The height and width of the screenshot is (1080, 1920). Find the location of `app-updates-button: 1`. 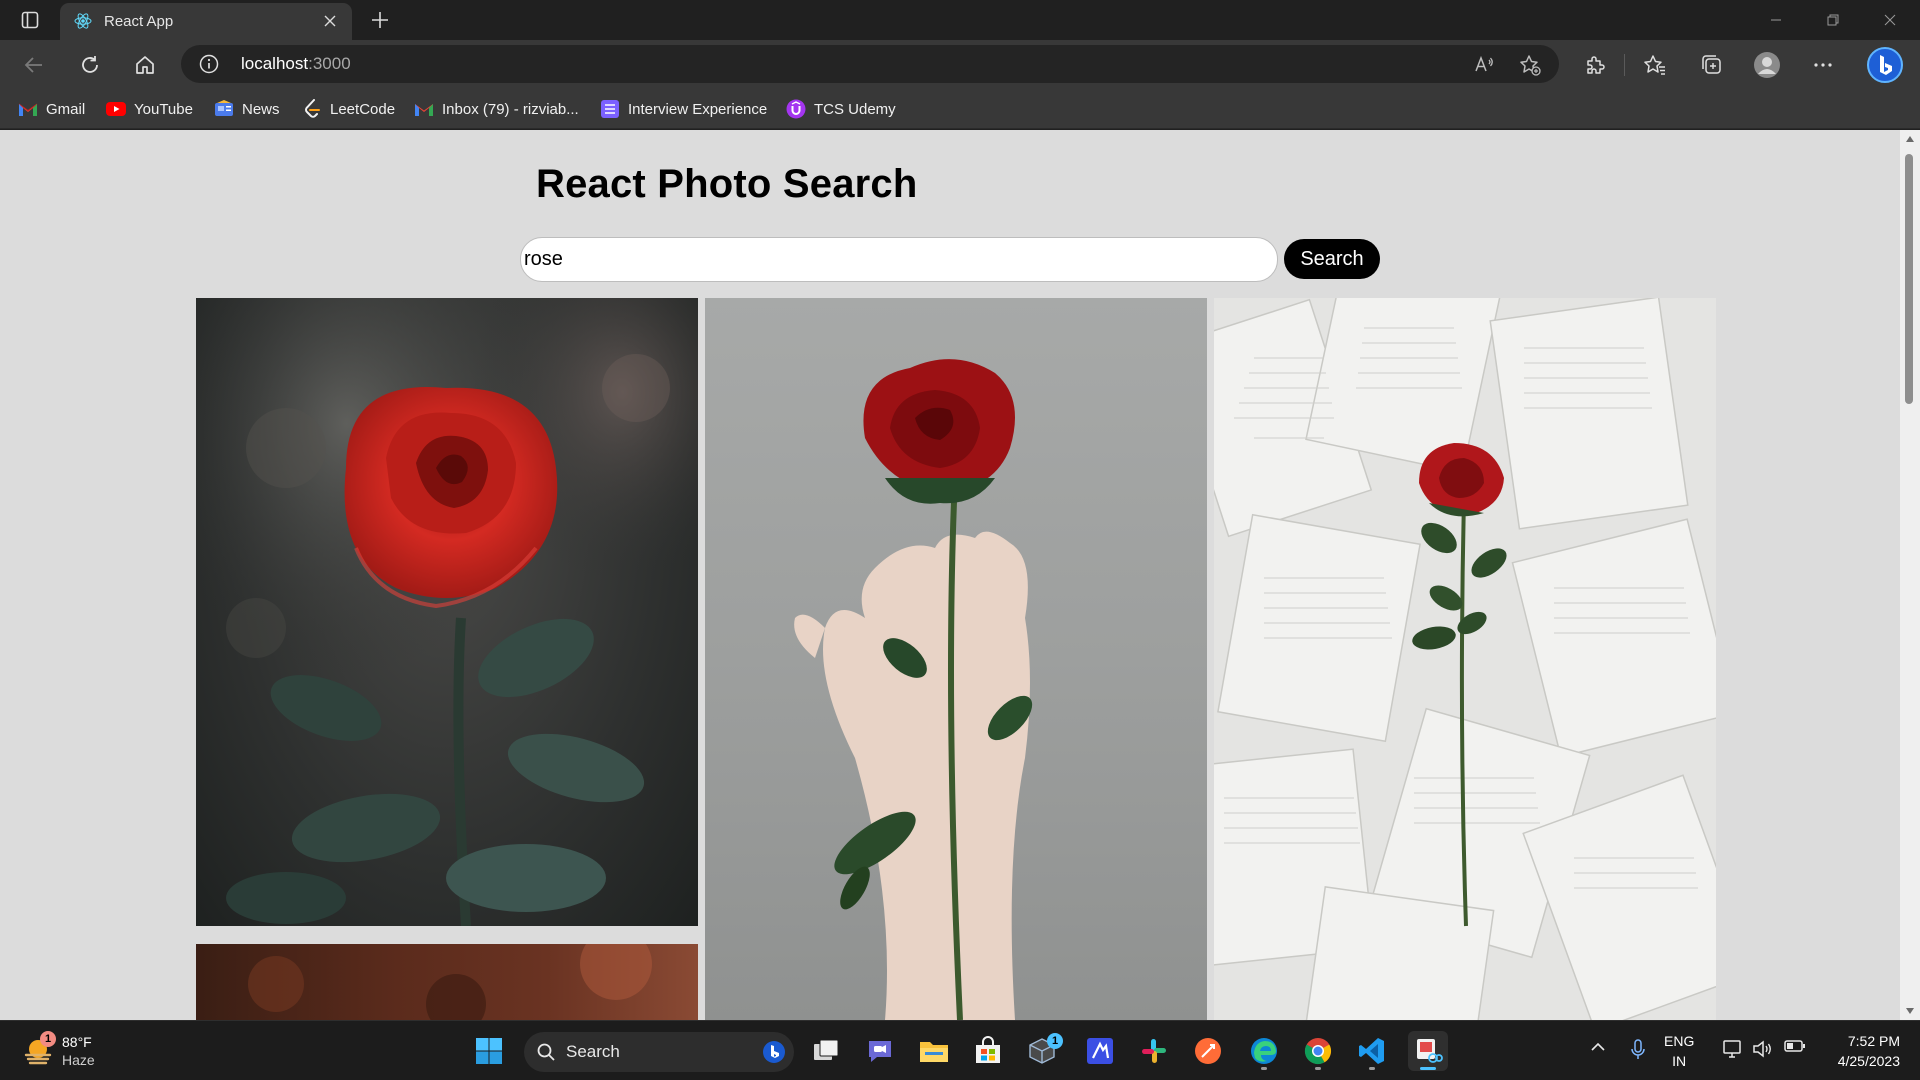

app-updates-button: 1 is located at coordinates (1042, 1051).